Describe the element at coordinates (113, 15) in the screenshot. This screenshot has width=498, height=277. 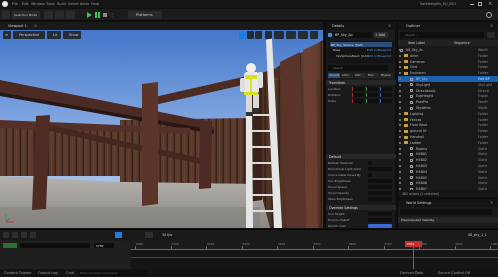
I see `more-options-button: ⋮` at that location.